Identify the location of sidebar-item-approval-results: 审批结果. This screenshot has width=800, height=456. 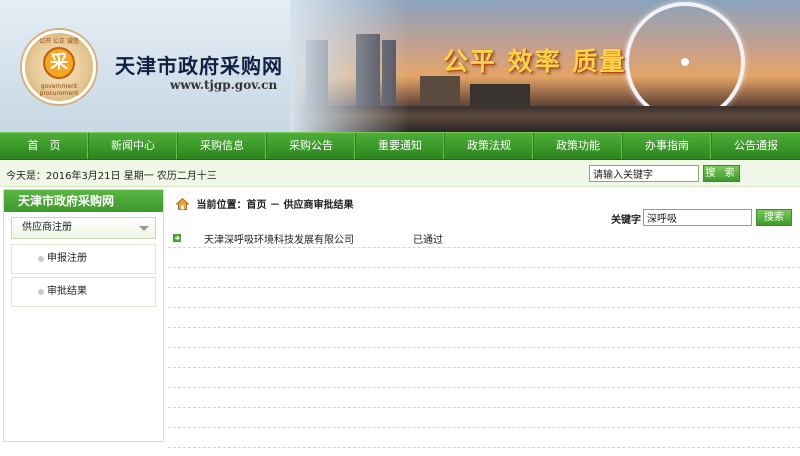
(83, 292).